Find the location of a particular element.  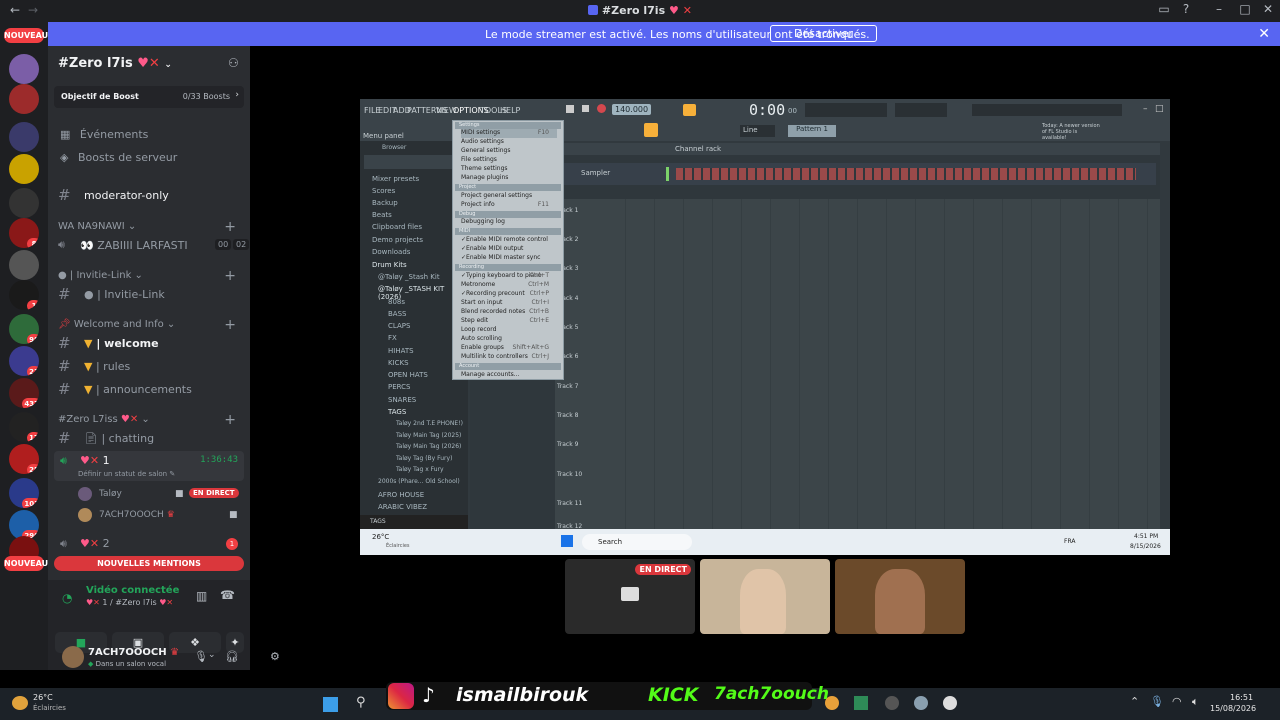

browser-item: Demo projects is located at coordinates (397, 241).